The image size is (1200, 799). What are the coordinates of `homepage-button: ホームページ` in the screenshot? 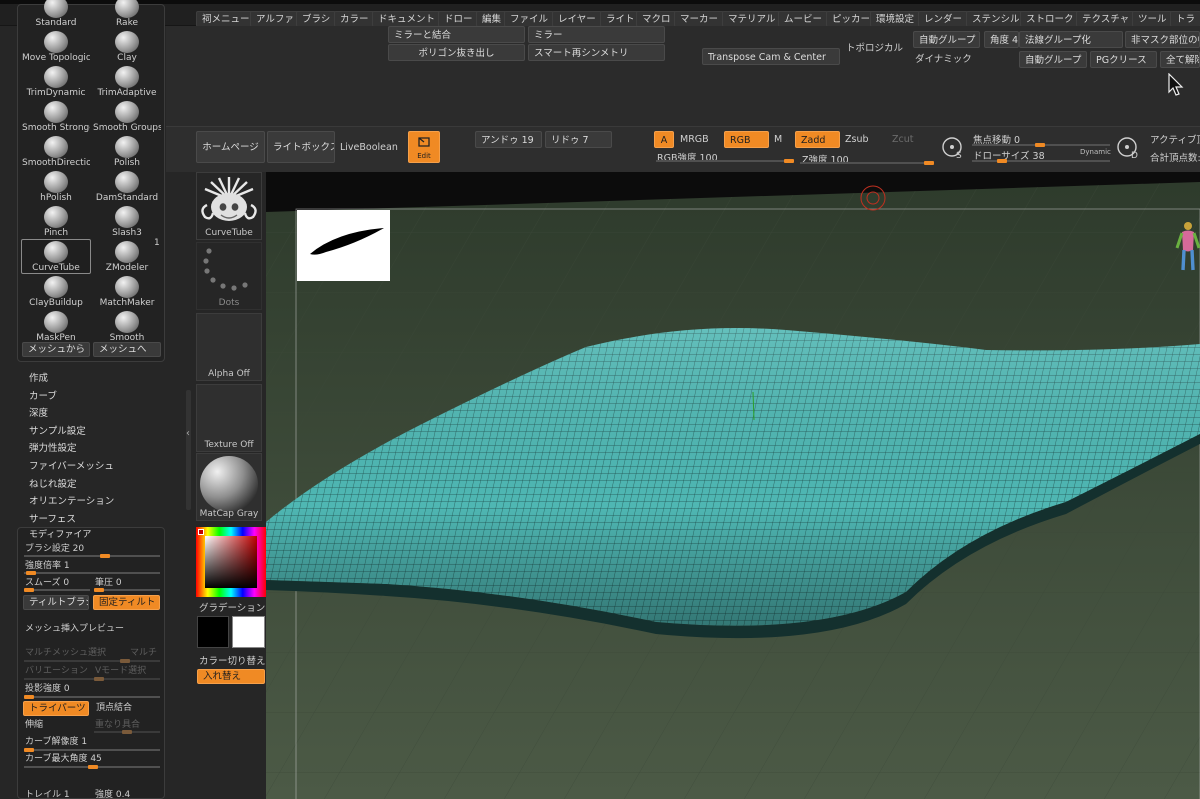 It's located at (230, 147).